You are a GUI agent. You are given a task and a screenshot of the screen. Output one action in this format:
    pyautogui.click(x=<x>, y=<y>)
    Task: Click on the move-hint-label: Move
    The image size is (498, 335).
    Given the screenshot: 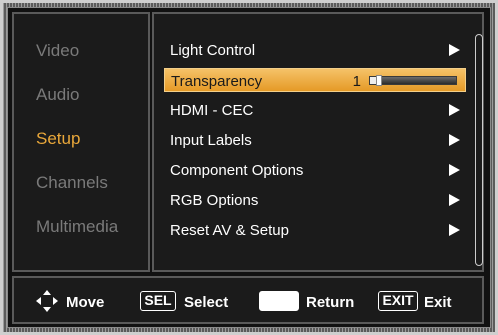 What is the action you would take?
    pyautogui.click(x=85, y=302)
    